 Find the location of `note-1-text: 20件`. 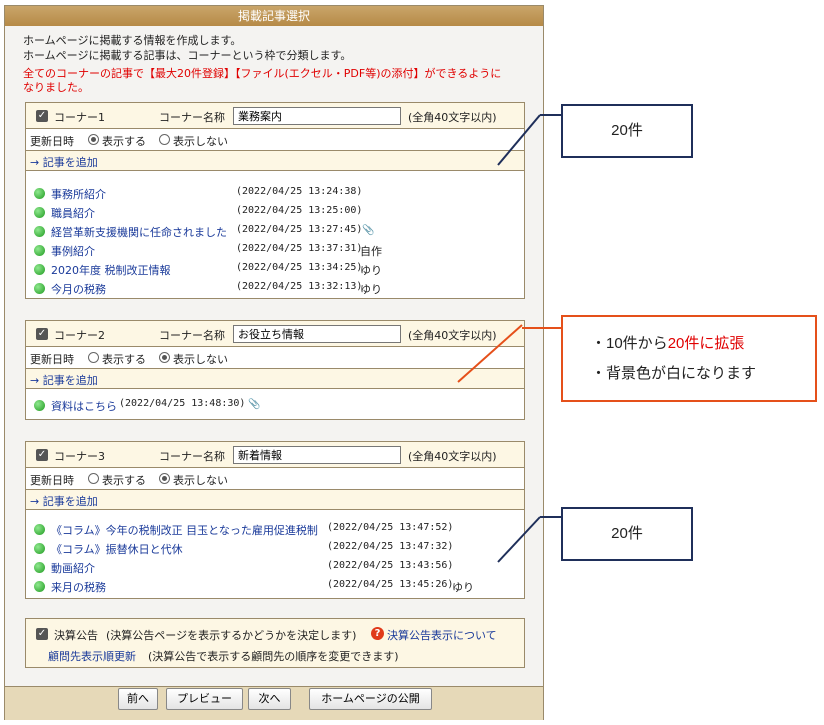

note-1-text: 20件 is located at coordinates (627, 130).